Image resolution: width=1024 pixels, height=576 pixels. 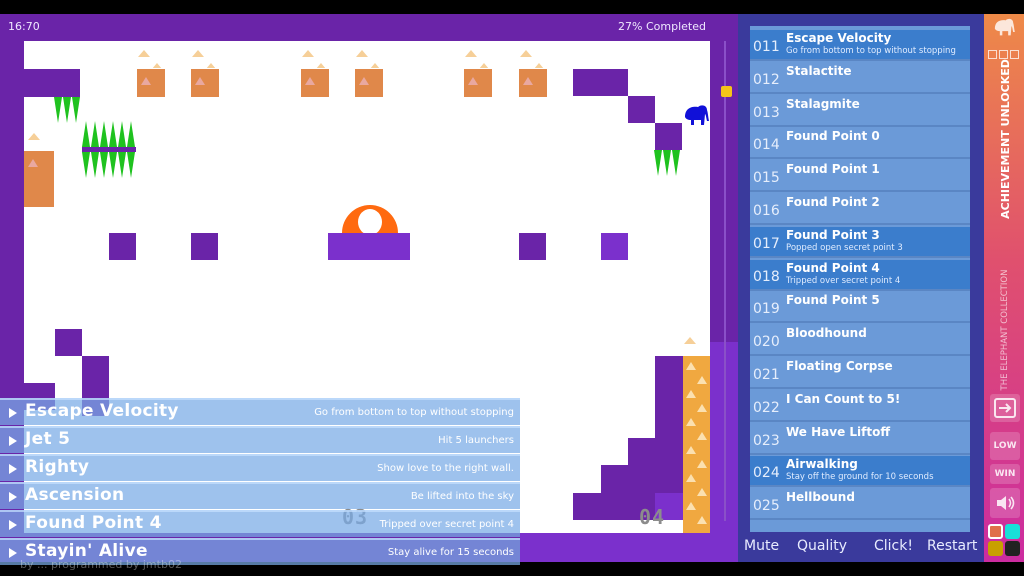 What do you see at coordinates (766, 473) in the screenshot?
I see `achievement-number: 024` at bounding box center [766, 473].